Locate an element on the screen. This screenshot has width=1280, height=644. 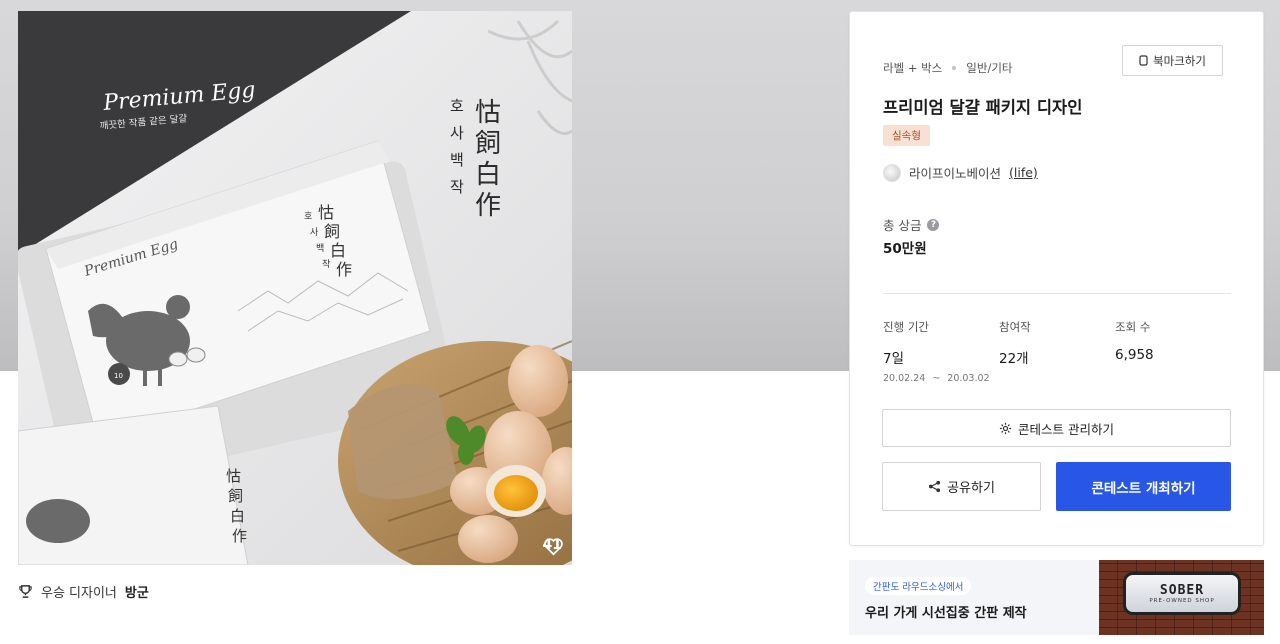
winner-info: 우승 디자이너 방군 is located at coordinates (83, 591).